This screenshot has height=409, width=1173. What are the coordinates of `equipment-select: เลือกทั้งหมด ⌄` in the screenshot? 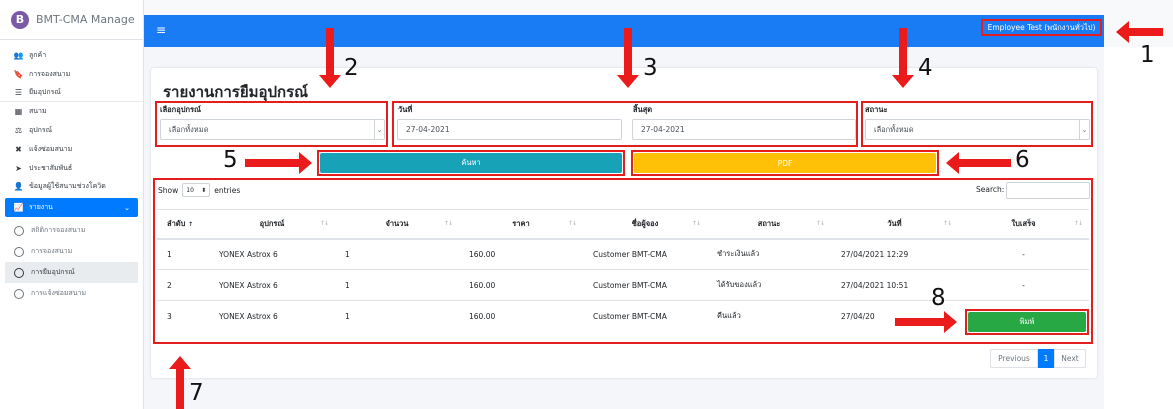 It's located at (272, 129).